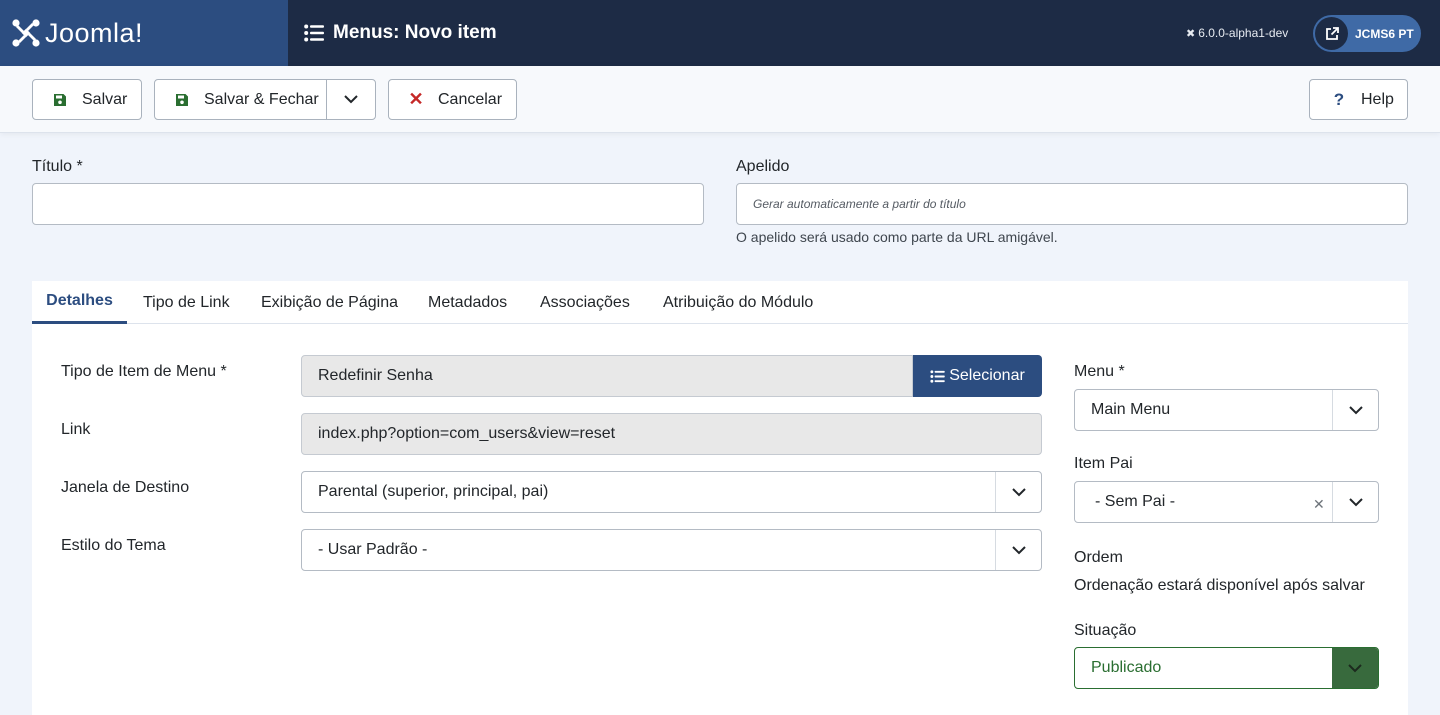 The width and height of the screenshot is (1440, 715). Describe the element at coordinates (671, 550) in the screenshot. I see `template-style-select: - Usar Padrão -` at that location.